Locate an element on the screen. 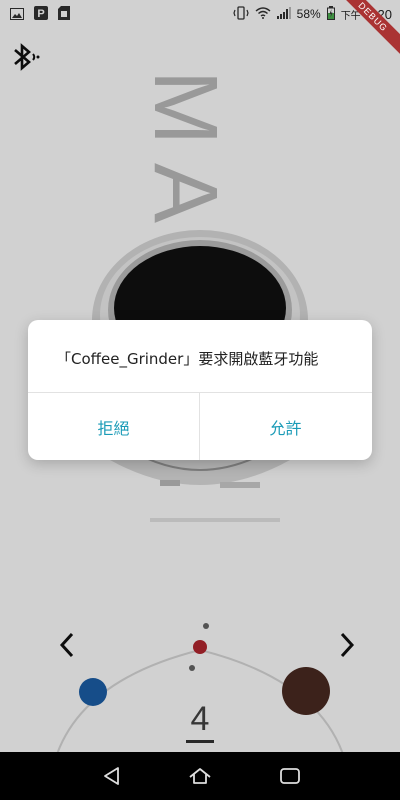  recents-icon is located at coordinates (290, 776).